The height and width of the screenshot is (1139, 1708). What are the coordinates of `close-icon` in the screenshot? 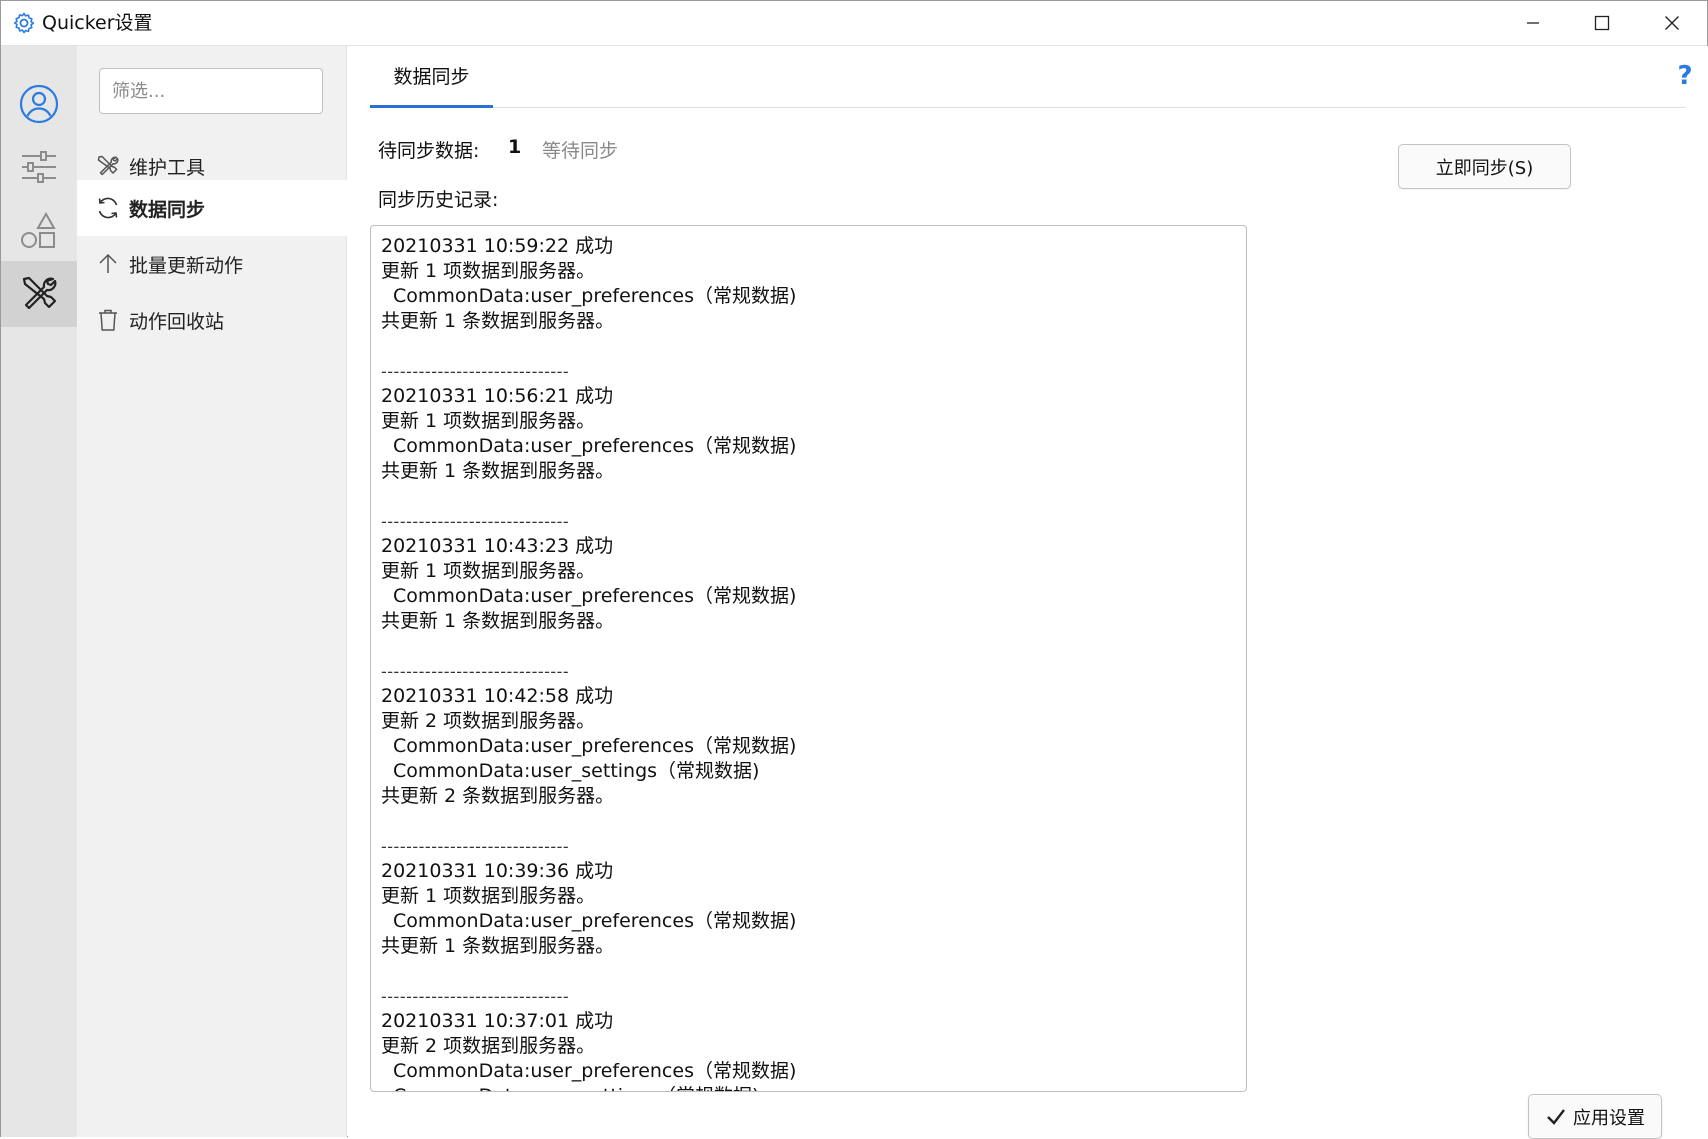 It's located at (1672, 23).